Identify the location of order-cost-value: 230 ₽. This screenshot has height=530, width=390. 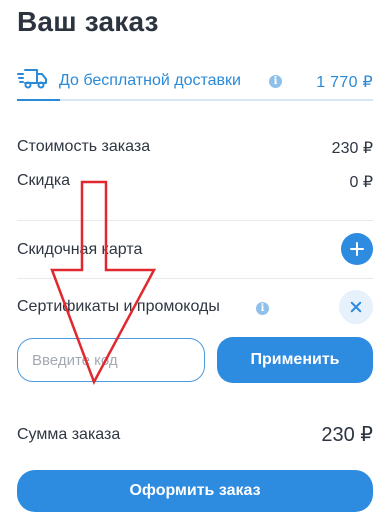
(352, 148).